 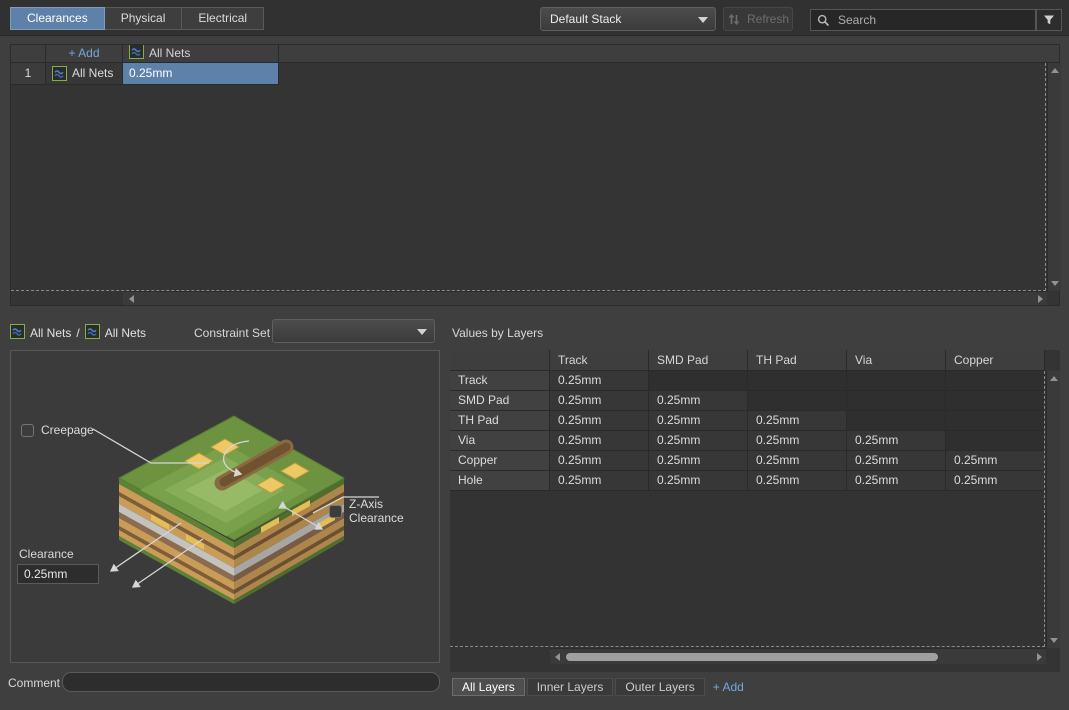 I want to click on matrix-row: Copper 0.25mm 0.25mm 0.25mm 0.25mm 0.25mm, so click(x=755, y=461).